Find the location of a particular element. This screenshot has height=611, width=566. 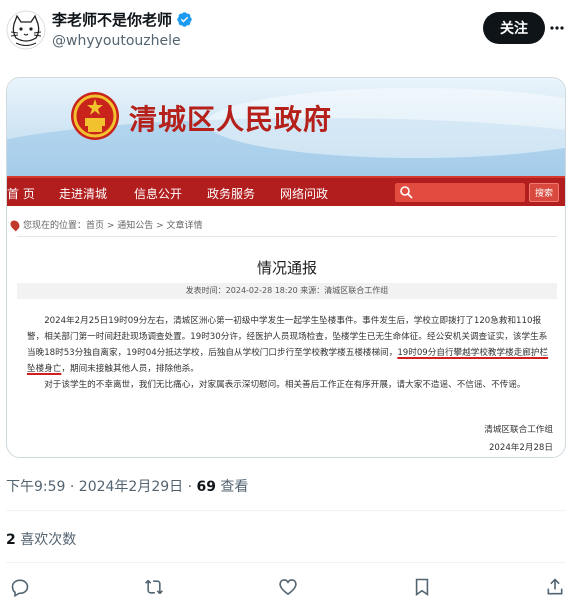

paragraph-text: ，期间未接触其他人员，排除他杀。 is located at coordinates (130, 369).